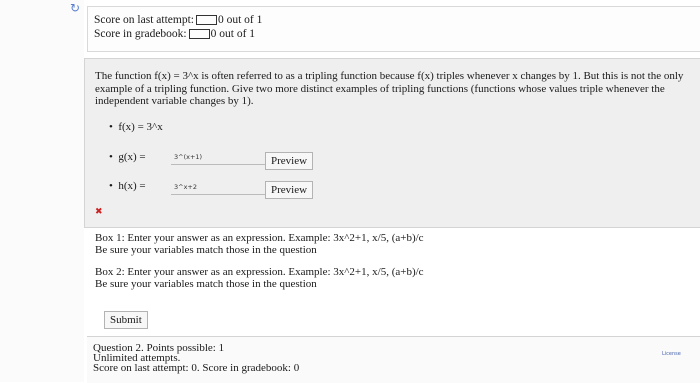 This screenshot has width=700, height=383. I want to click on h-answer-input: 3^x+2, so click(225, 187).